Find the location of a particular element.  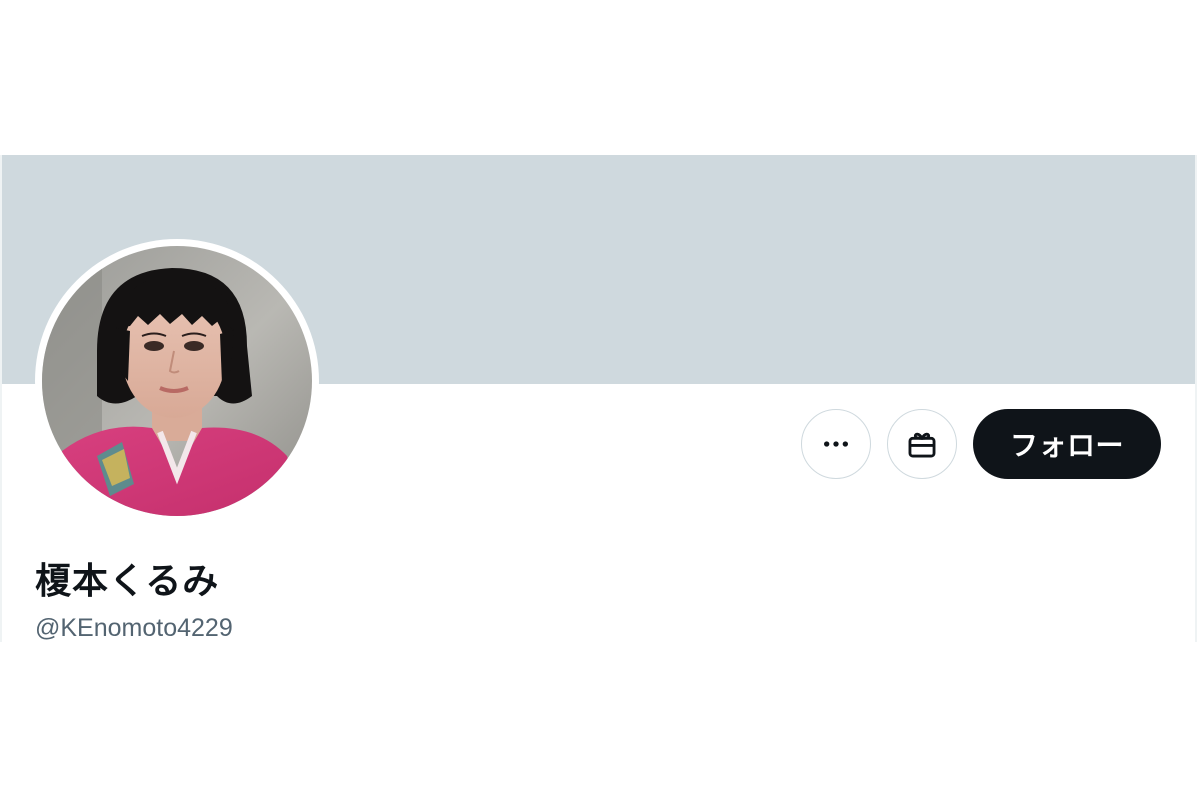

gift-icon is located at coordinates (922, 445).